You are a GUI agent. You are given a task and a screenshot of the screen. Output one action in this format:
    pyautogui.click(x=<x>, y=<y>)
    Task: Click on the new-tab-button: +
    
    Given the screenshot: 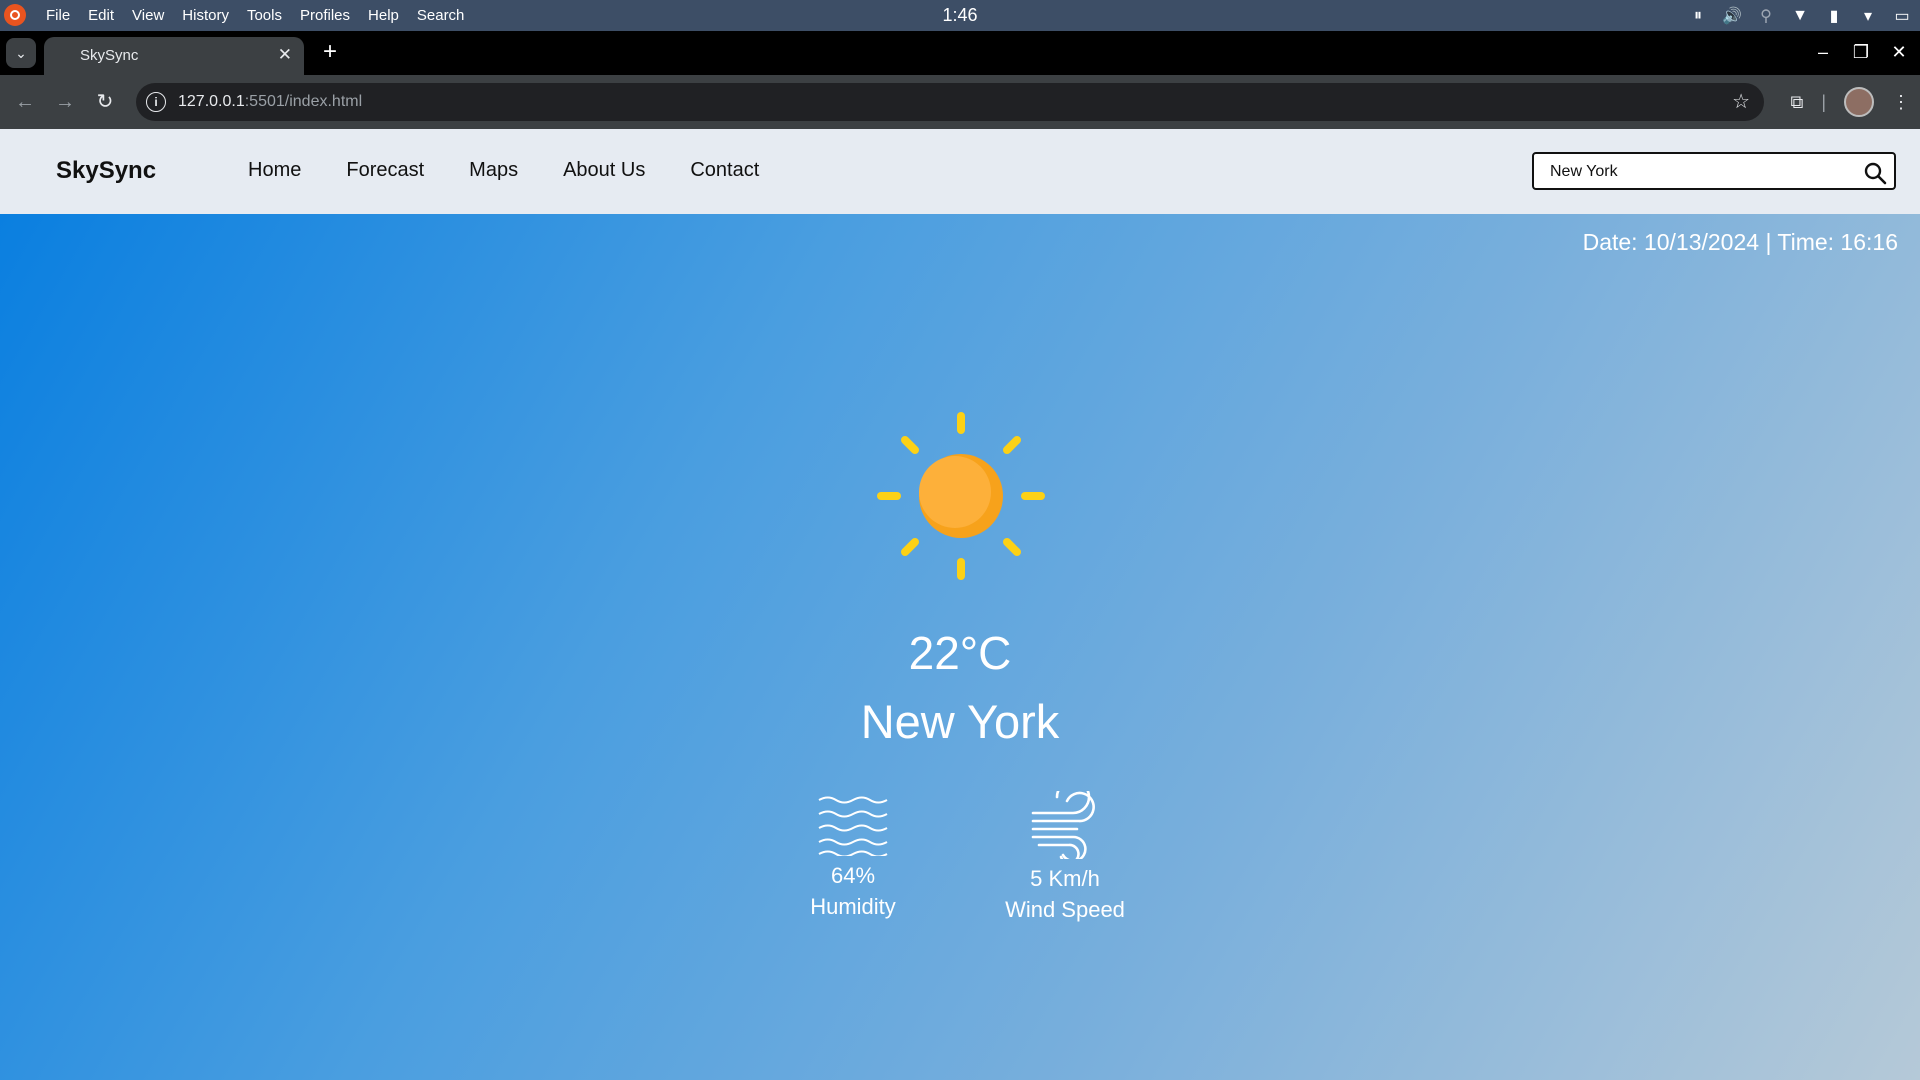 What is the action you would take?
    pyautogui.click(x=330, y=53)
    